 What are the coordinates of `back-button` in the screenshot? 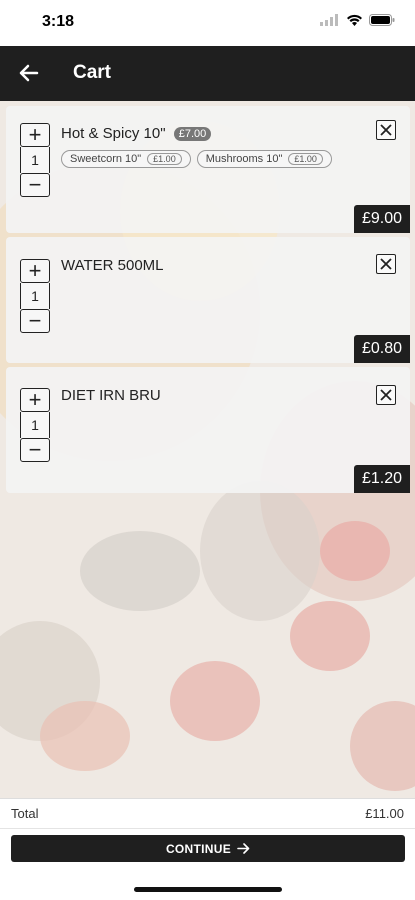 It's located at (29, 73).